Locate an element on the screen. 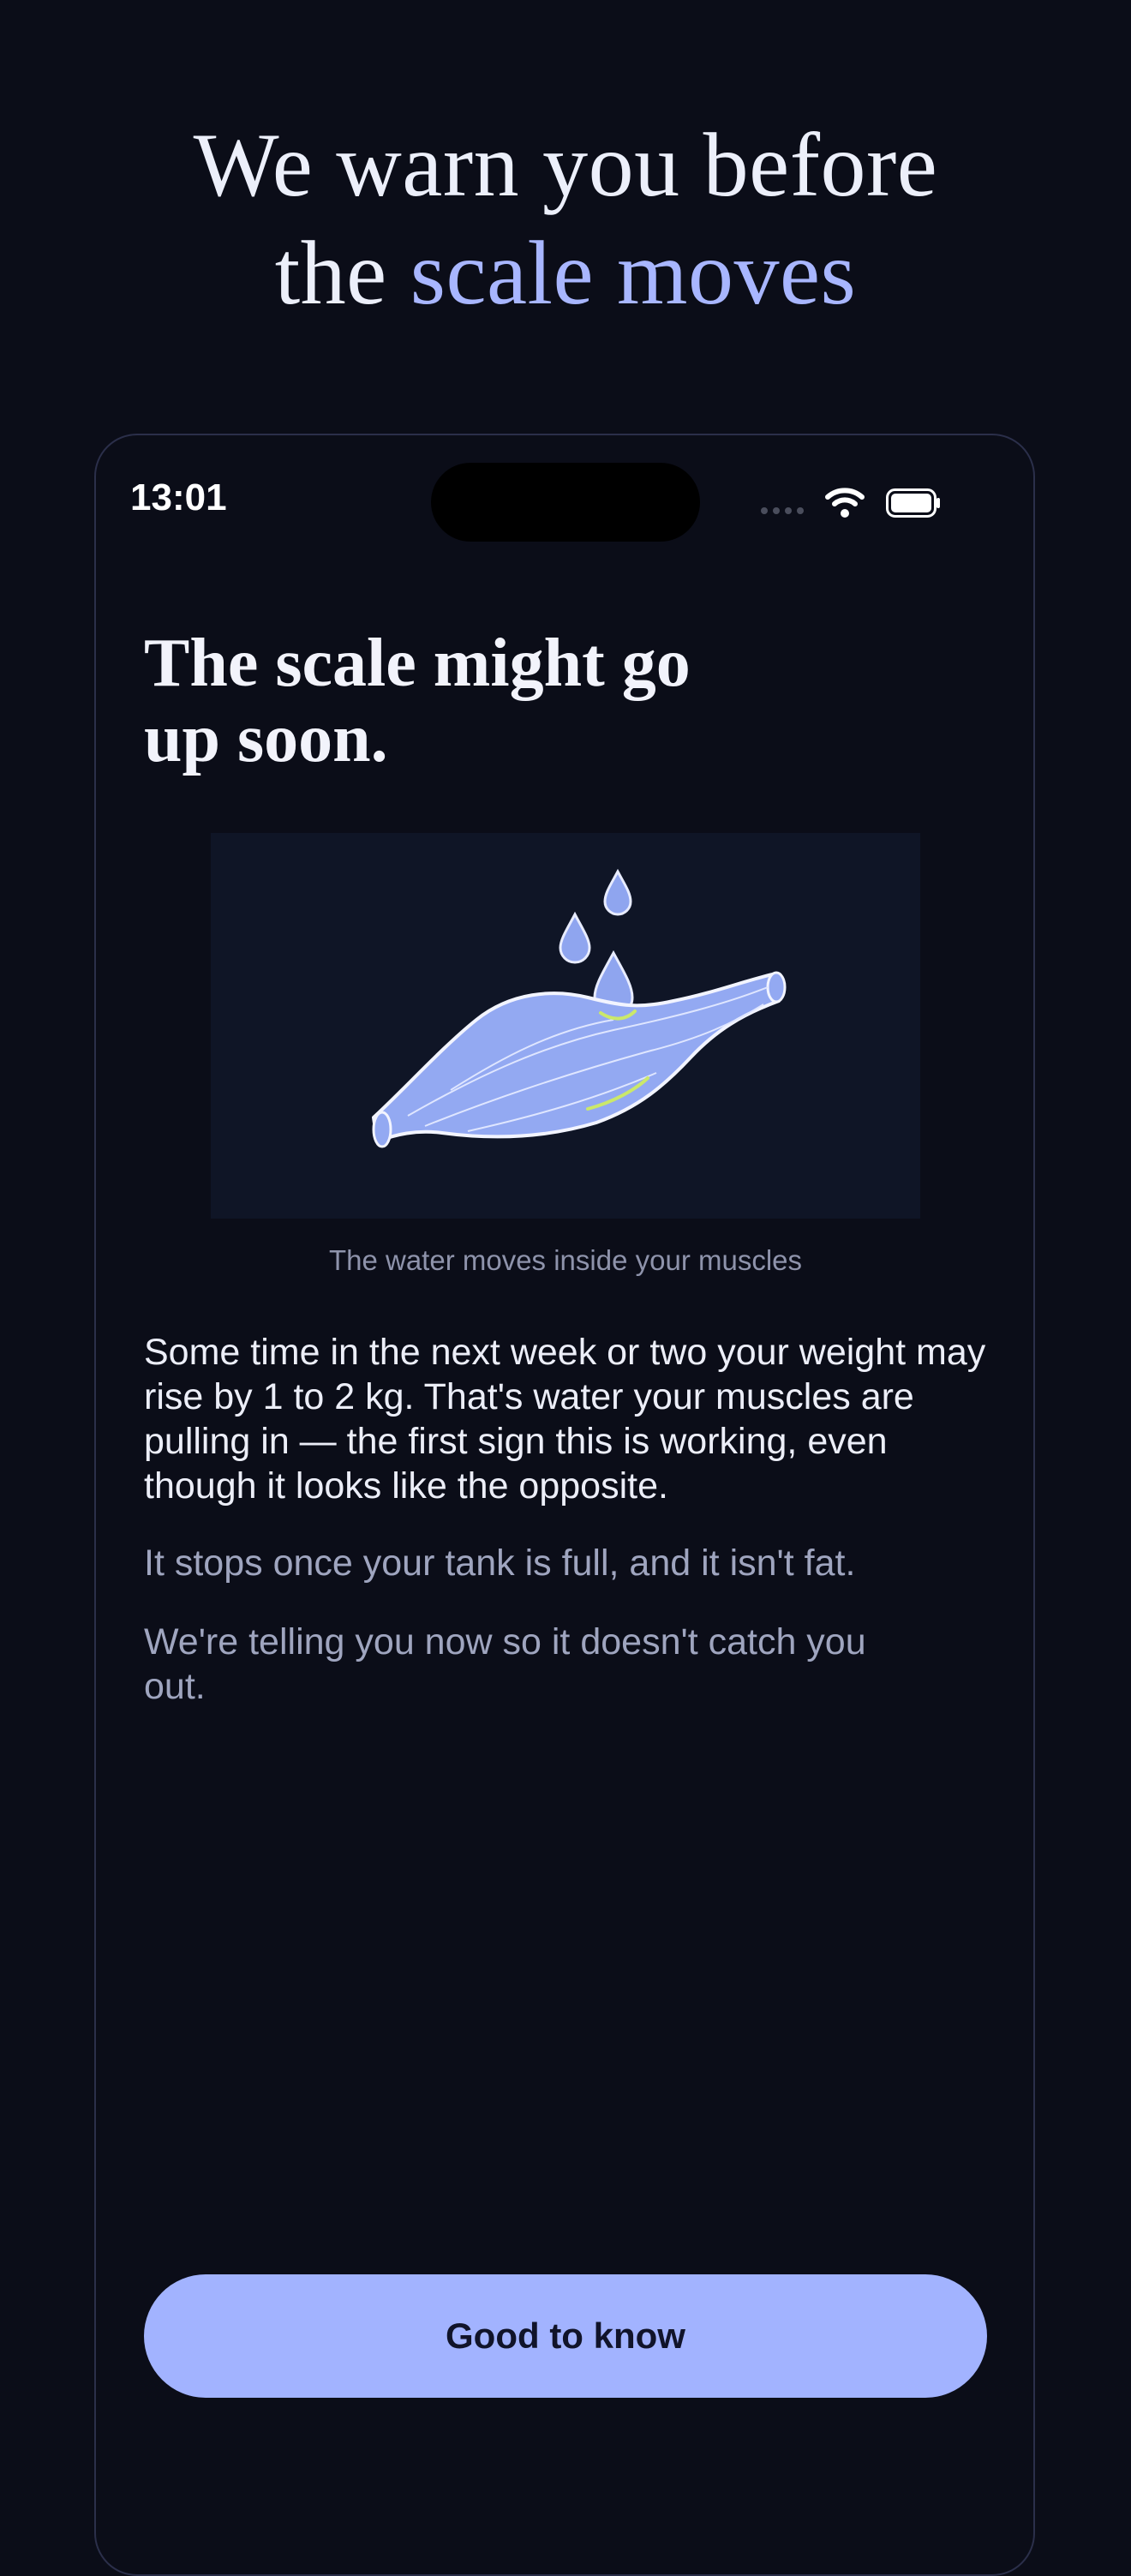  good-to-know-button: Good to know is located at coordinates (565, 2336).